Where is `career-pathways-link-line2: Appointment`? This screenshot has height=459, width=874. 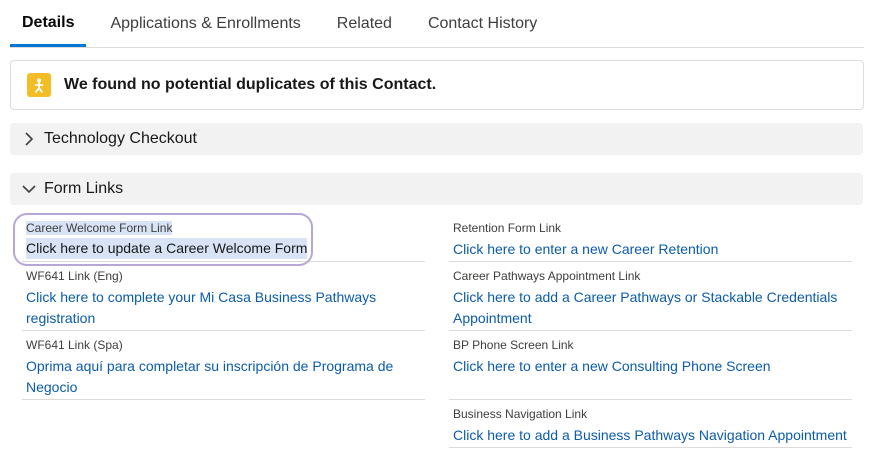
career-pathways-link-line2: Appointment is located at coordinates (492, 318).